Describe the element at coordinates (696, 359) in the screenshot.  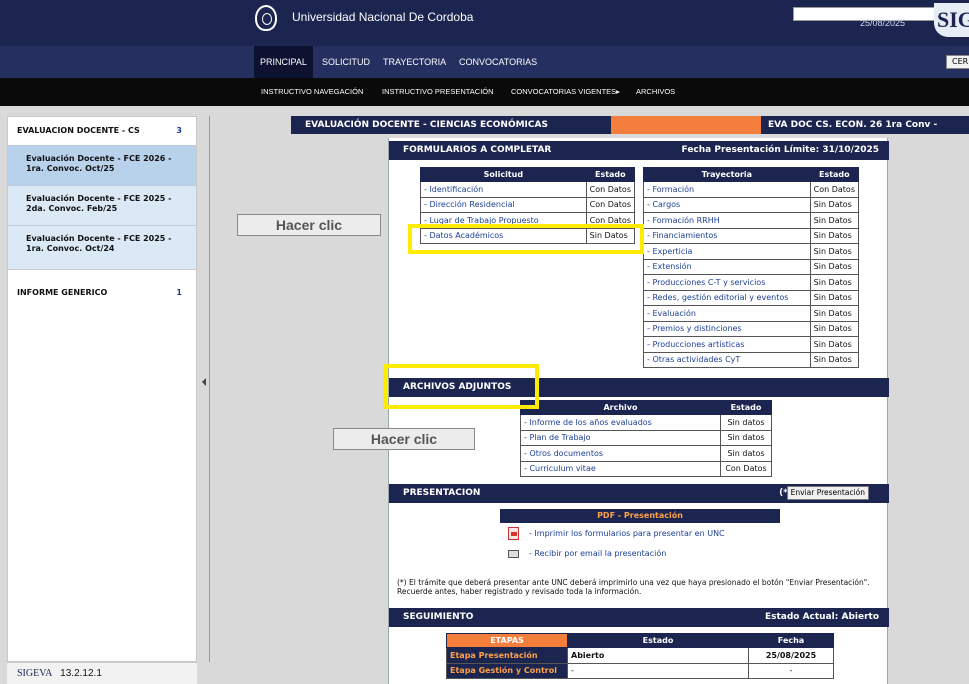
I see `trayectoria-link: Otras actividades CyT` at that location.